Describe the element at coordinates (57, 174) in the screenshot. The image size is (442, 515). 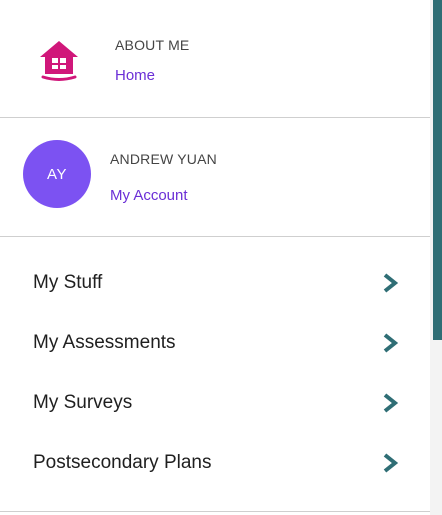
I see `avatar: AY` at that location.